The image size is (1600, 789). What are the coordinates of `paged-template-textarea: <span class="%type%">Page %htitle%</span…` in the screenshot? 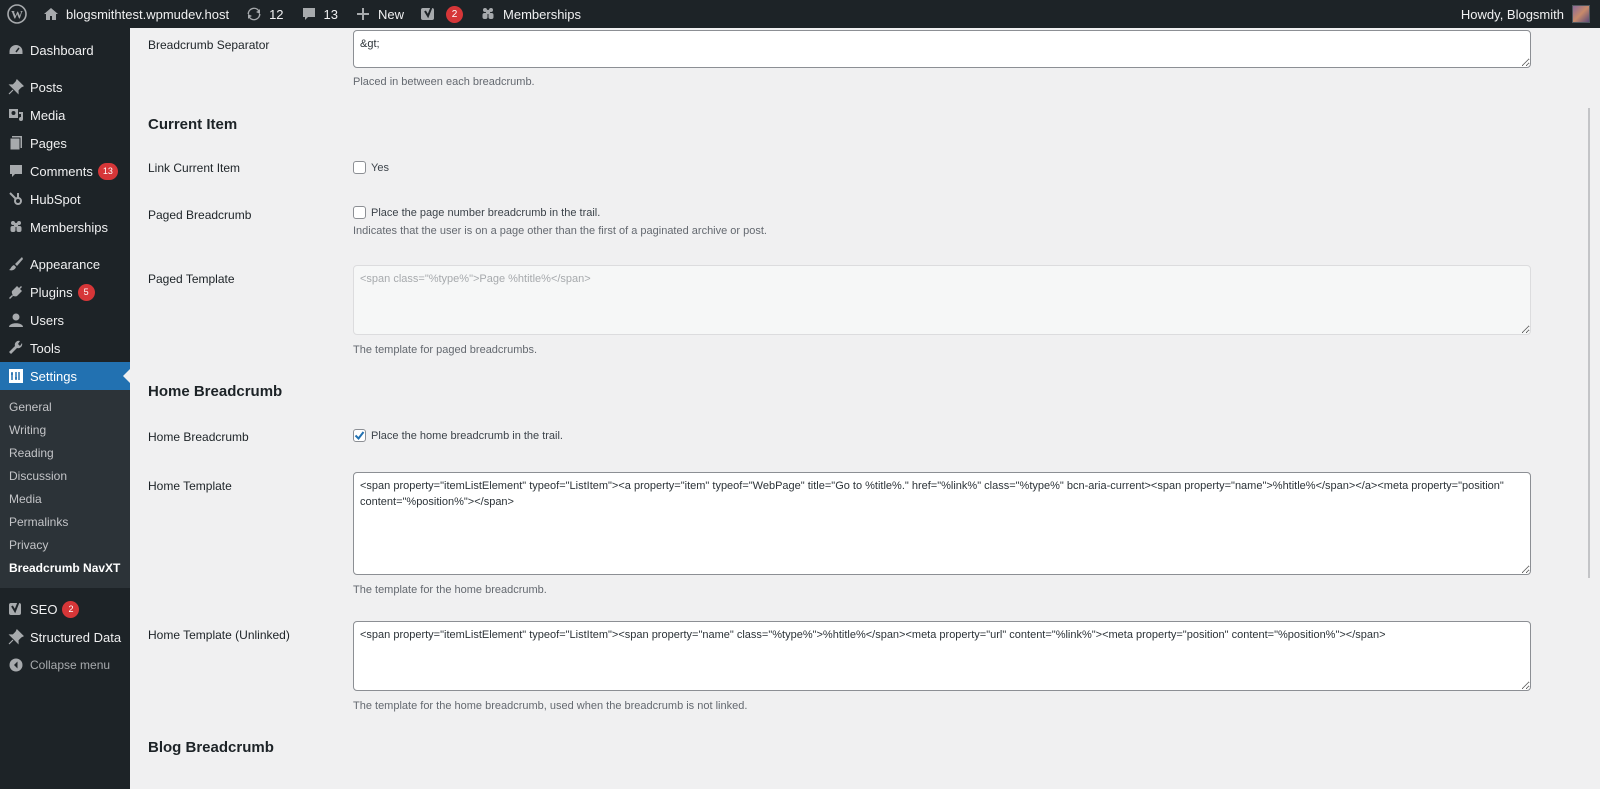 It's located at (942, 300).